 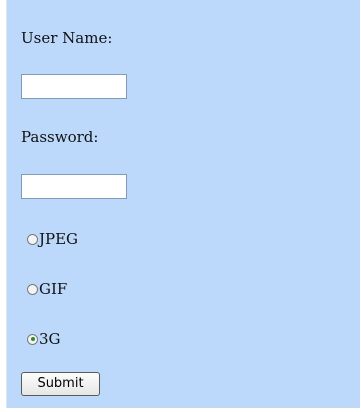 I want to click on radio-option-gif: GIF, so click(x=47, y=289).